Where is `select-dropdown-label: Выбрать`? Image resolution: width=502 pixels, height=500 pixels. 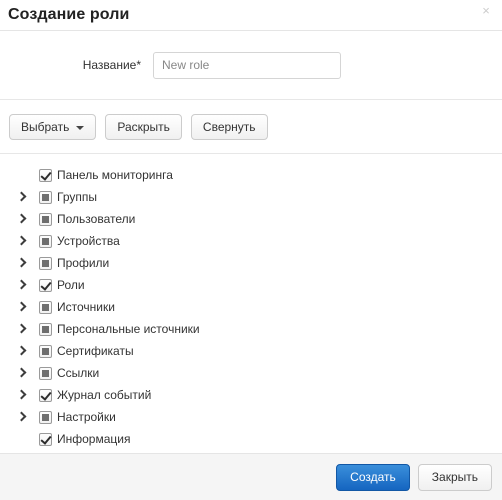
select-dropdown-label: Выбрать is located at coordinates (45, 127).